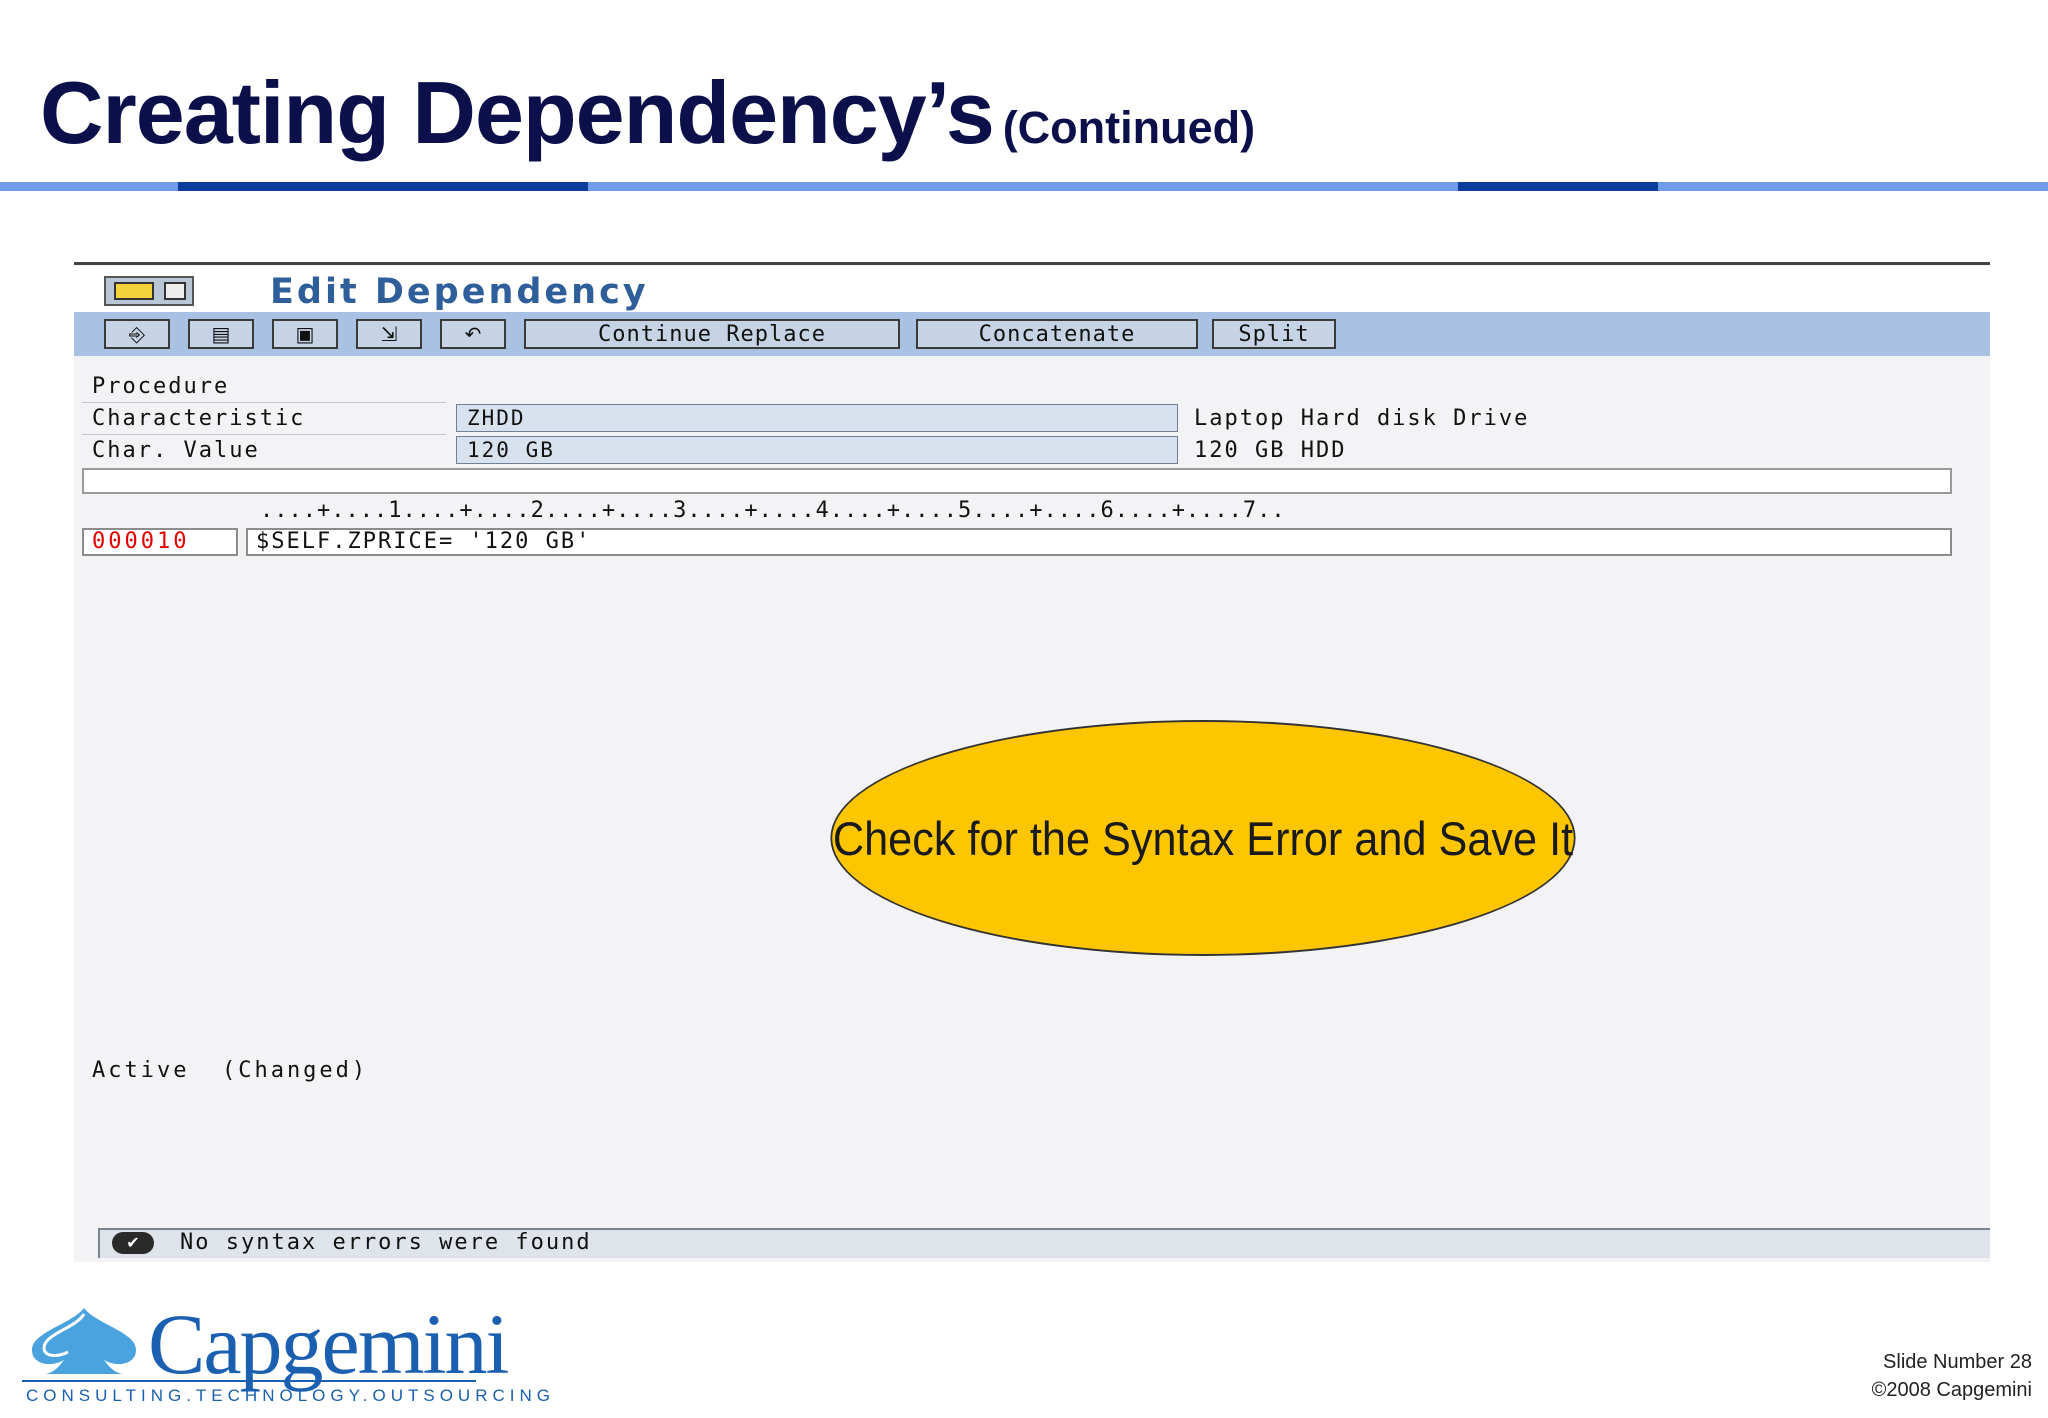  What do you see at coordinates (1274, 334) in the screenshot?
I see `split-button: Split` at bounding box center [1274, 334].